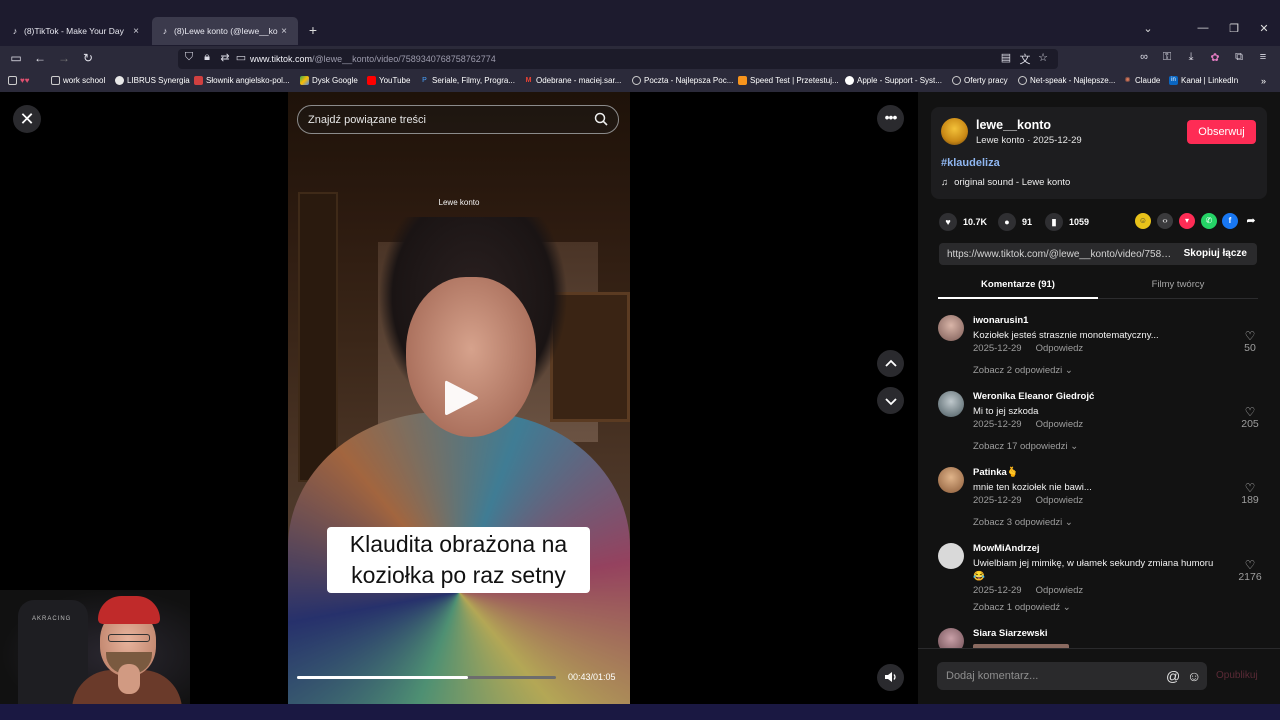 Image resolution: width=1280 pixels, height=720 pixels. Describe the element at coordinates (1203, 28) in the screenshot. I see `minimize-icon: —` at that location.